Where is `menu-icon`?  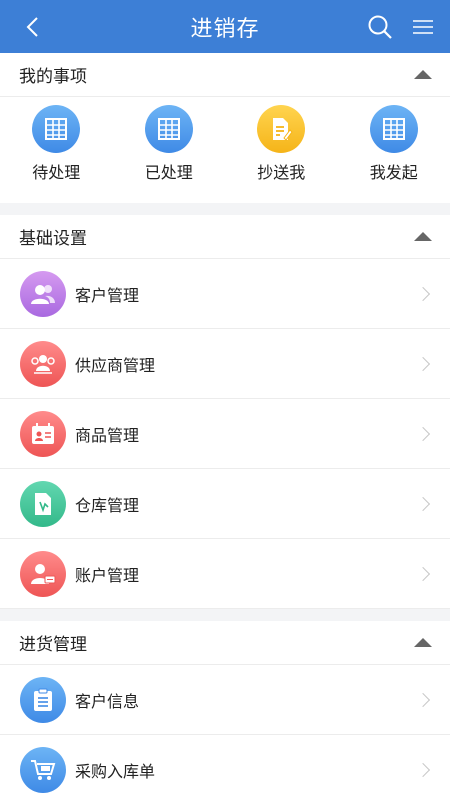
menu-icon is located at coordinates (423, 26).